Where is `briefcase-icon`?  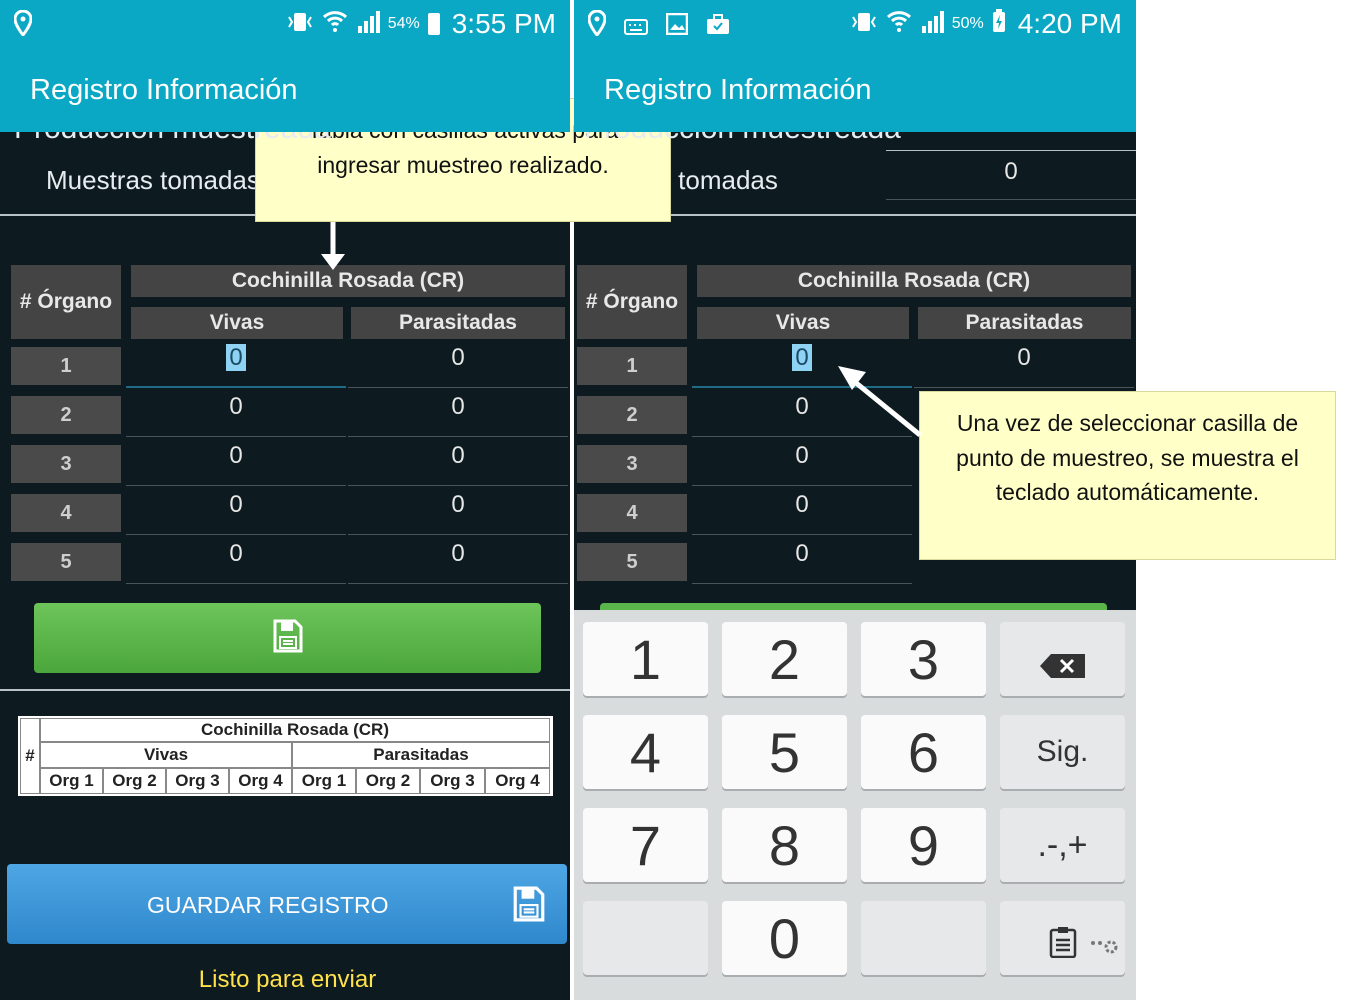 briefcase-icon is located at coordinates (718, 26).